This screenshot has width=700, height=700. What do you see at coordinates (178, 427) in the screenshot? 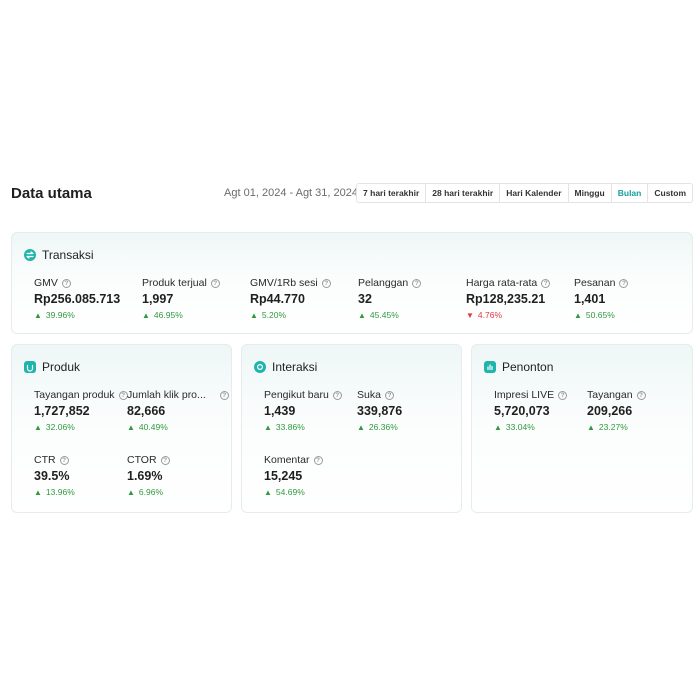
I see `metric-change: ▲ 40.49%` at bounding box center [178, 427].